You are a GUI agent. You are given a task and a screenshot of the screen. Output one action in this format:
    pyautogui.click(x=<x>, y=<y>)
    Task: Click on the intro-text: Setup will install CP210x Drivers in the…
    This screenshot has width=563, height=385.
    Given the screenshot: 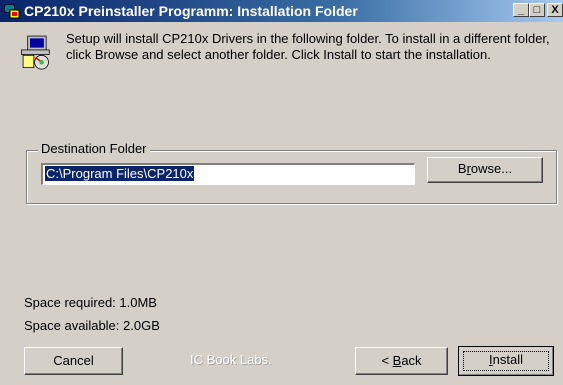 What is the action you would take?
    pyautogui.click(x=308, y=46)
    